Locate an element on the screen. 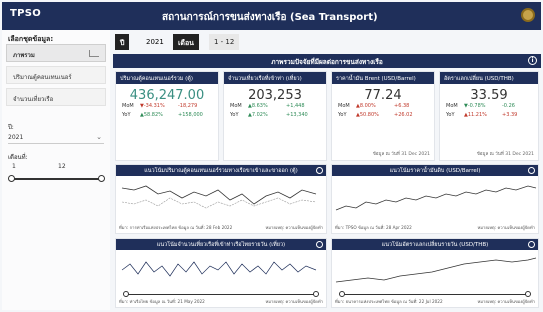  kpi-value: 77.24 is located at coordinates (383, 95).